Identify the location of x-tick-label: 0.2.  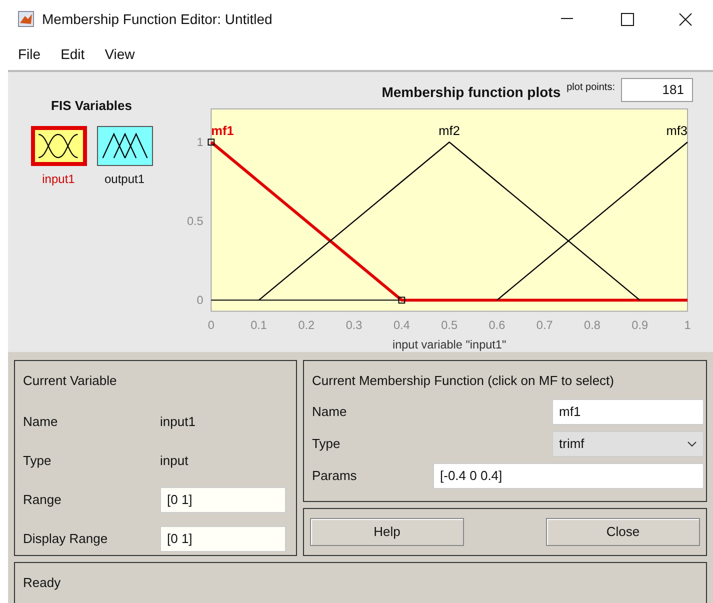
(306, 325).